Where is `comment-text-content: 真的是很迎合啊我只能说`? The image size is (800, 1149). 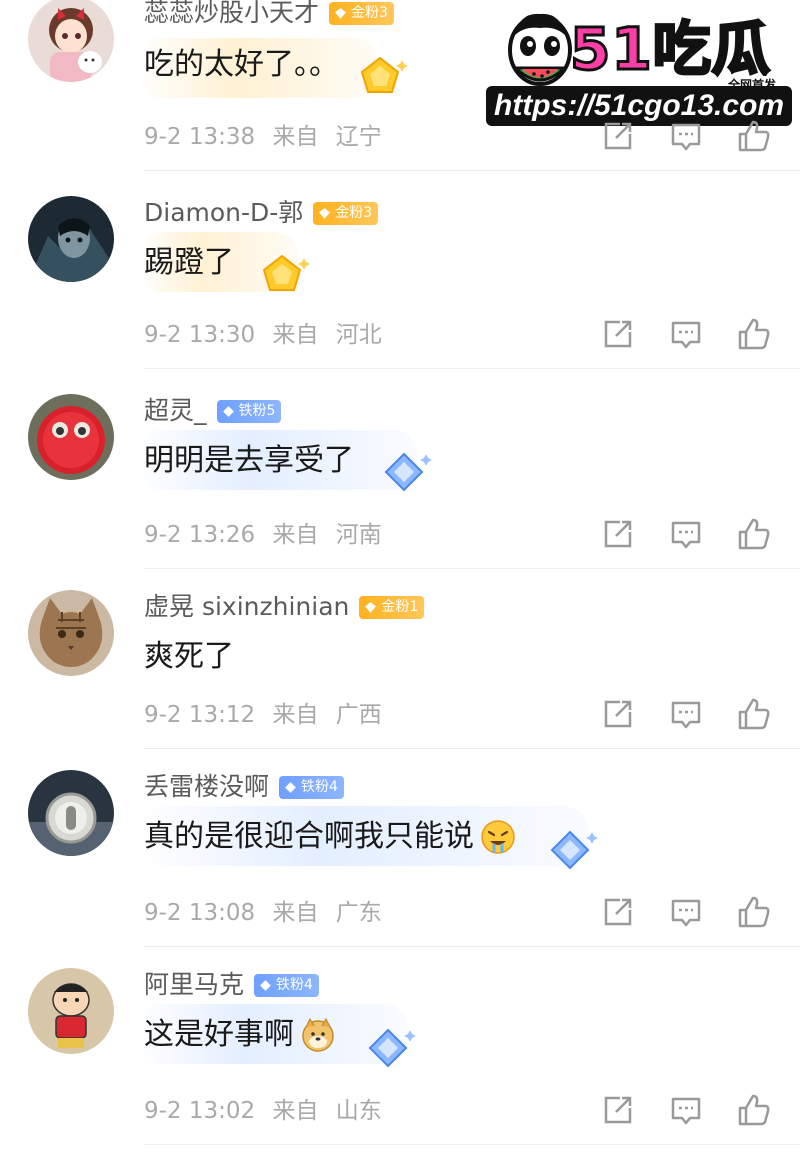
comment-text-content: 真的是很迎合啊我只能说 is located at coordinates (309, 836).